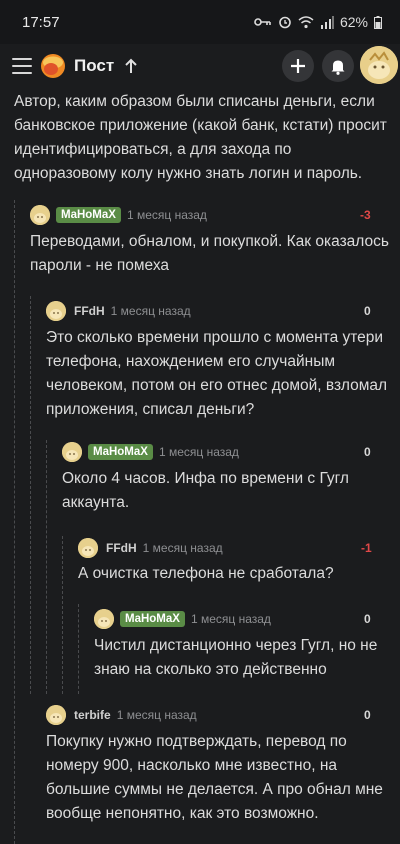  Describe the element at coordinates (366, 548) in the screenshot. I see `comment-rating: -1` at that location.